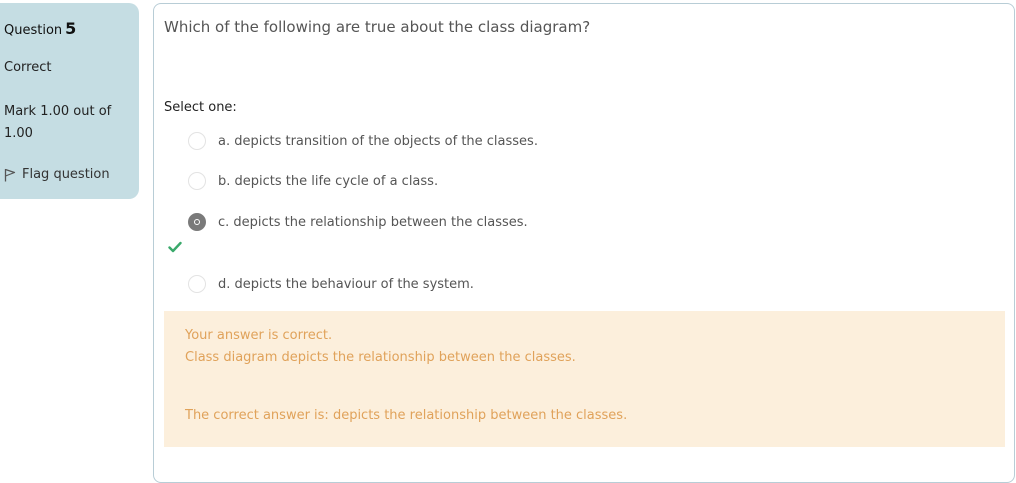 The width and height of the screenshot is (1016, 483). I want to click on question-number-value: 5, so click(71, 28).